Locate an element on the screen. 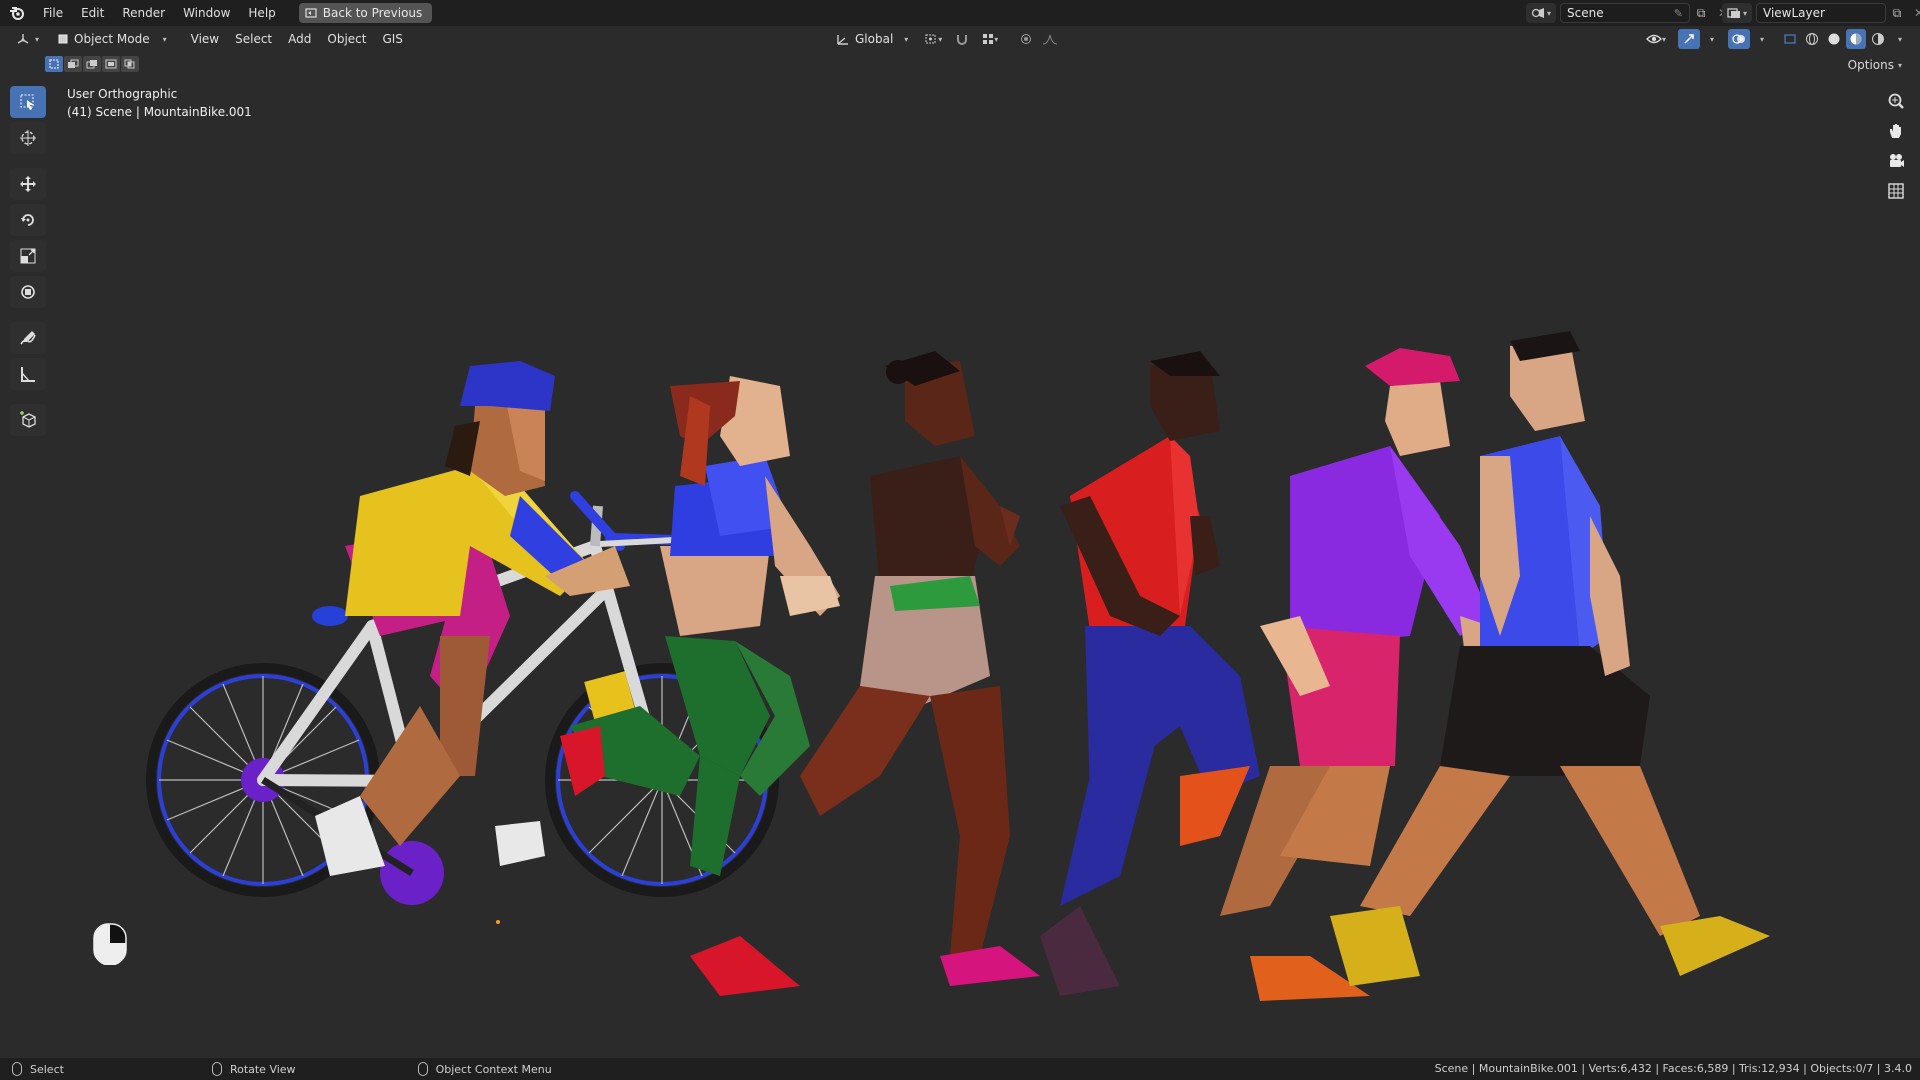 The width and height of the screenshot is (1920, 1080). mouse-middle-icon is located at coordinates (216, 1069).